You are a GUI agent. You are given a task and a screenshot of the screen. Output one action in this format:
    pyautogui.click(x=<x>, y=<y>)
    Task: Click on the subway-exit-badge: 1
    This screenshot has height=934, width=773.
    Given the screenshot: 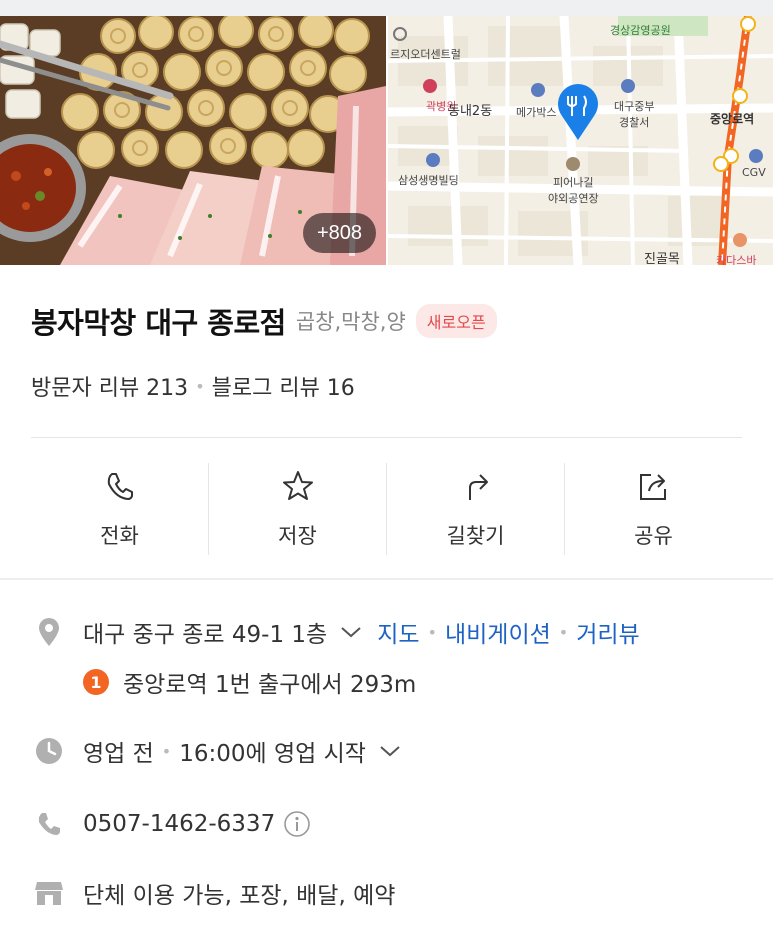 What is the action you would take?
    pyautogui.click(x=96, y=682)
    